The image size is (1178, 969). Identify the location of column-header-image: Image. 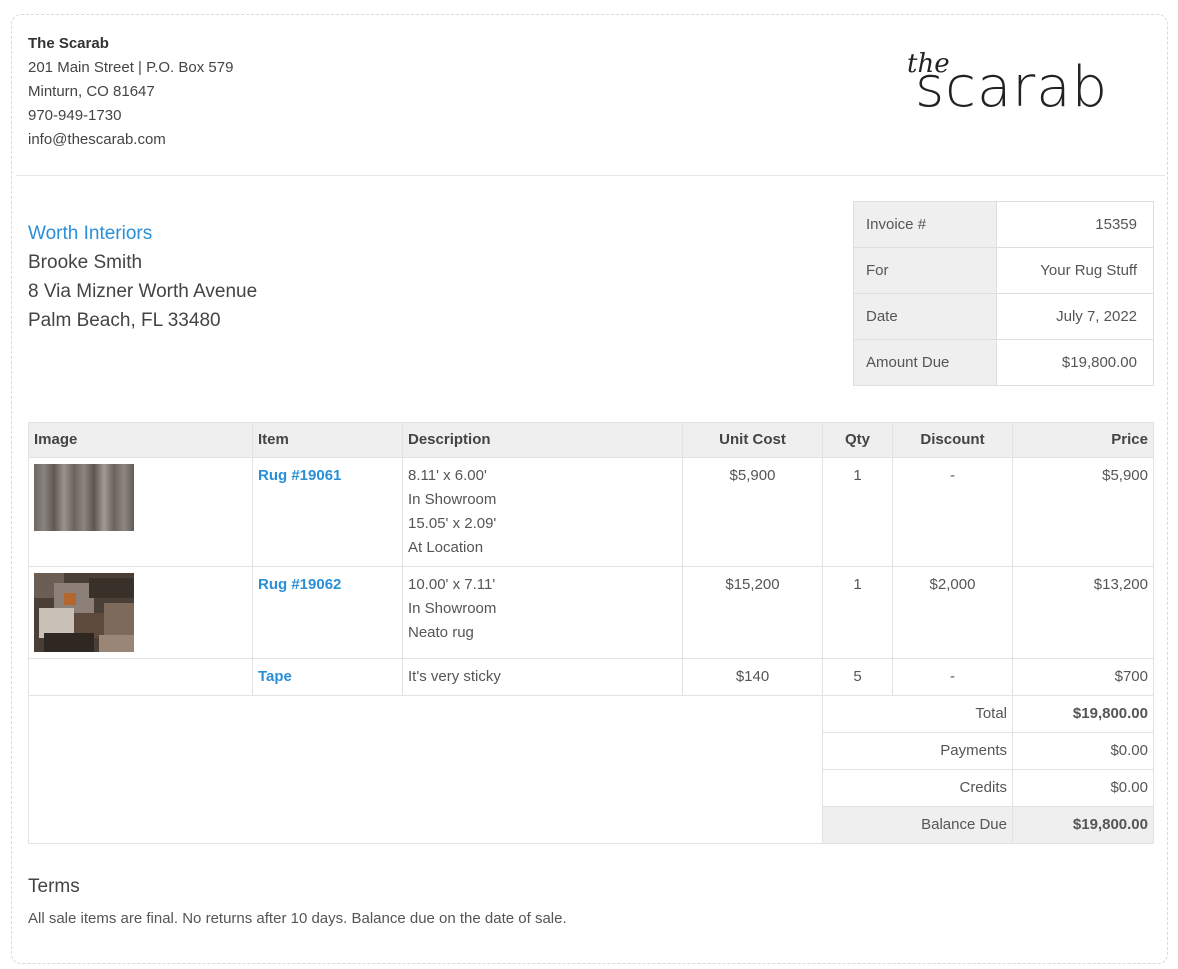
(140, 440).